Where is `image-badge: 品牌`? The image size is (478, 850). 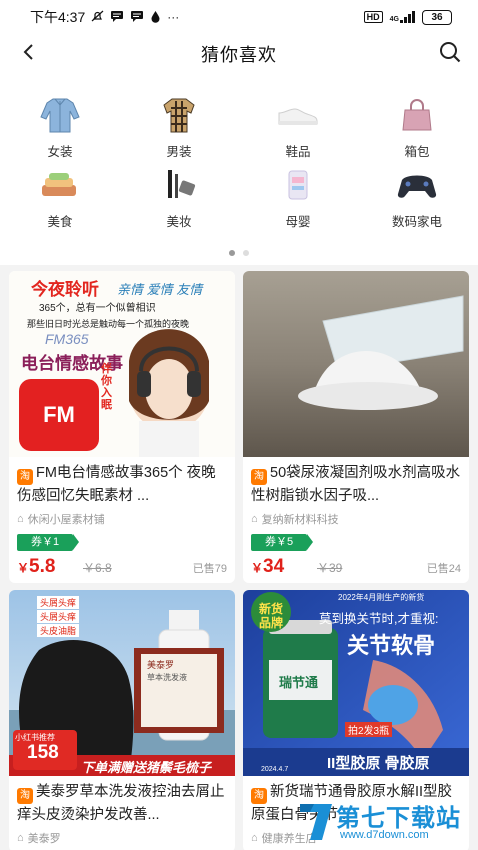
image-badge: 品牌 is located at coordinates (271, 623).